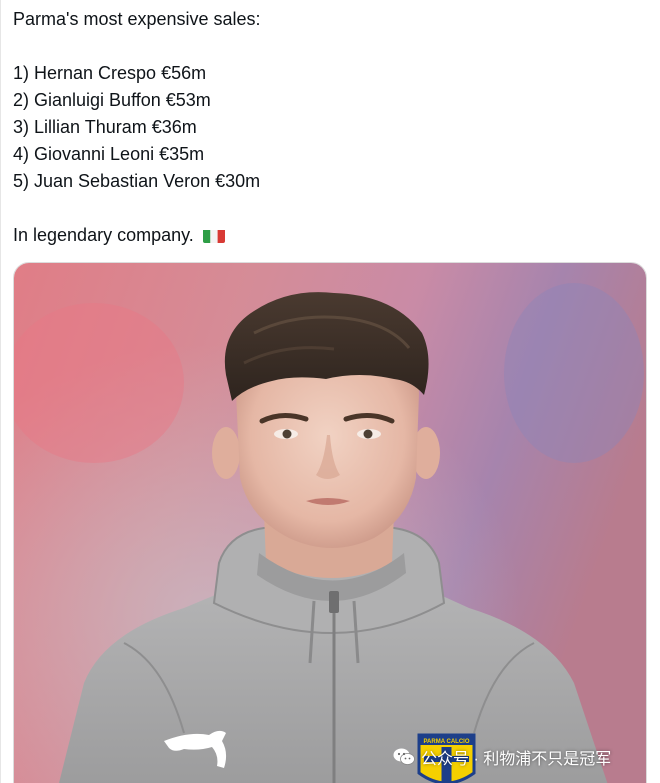  What do you see at coordinates (105, 127) in the screenshot?
I see `sale-item-3: 3) Lillian Thuram €36m` at bounding box center [105, 127].